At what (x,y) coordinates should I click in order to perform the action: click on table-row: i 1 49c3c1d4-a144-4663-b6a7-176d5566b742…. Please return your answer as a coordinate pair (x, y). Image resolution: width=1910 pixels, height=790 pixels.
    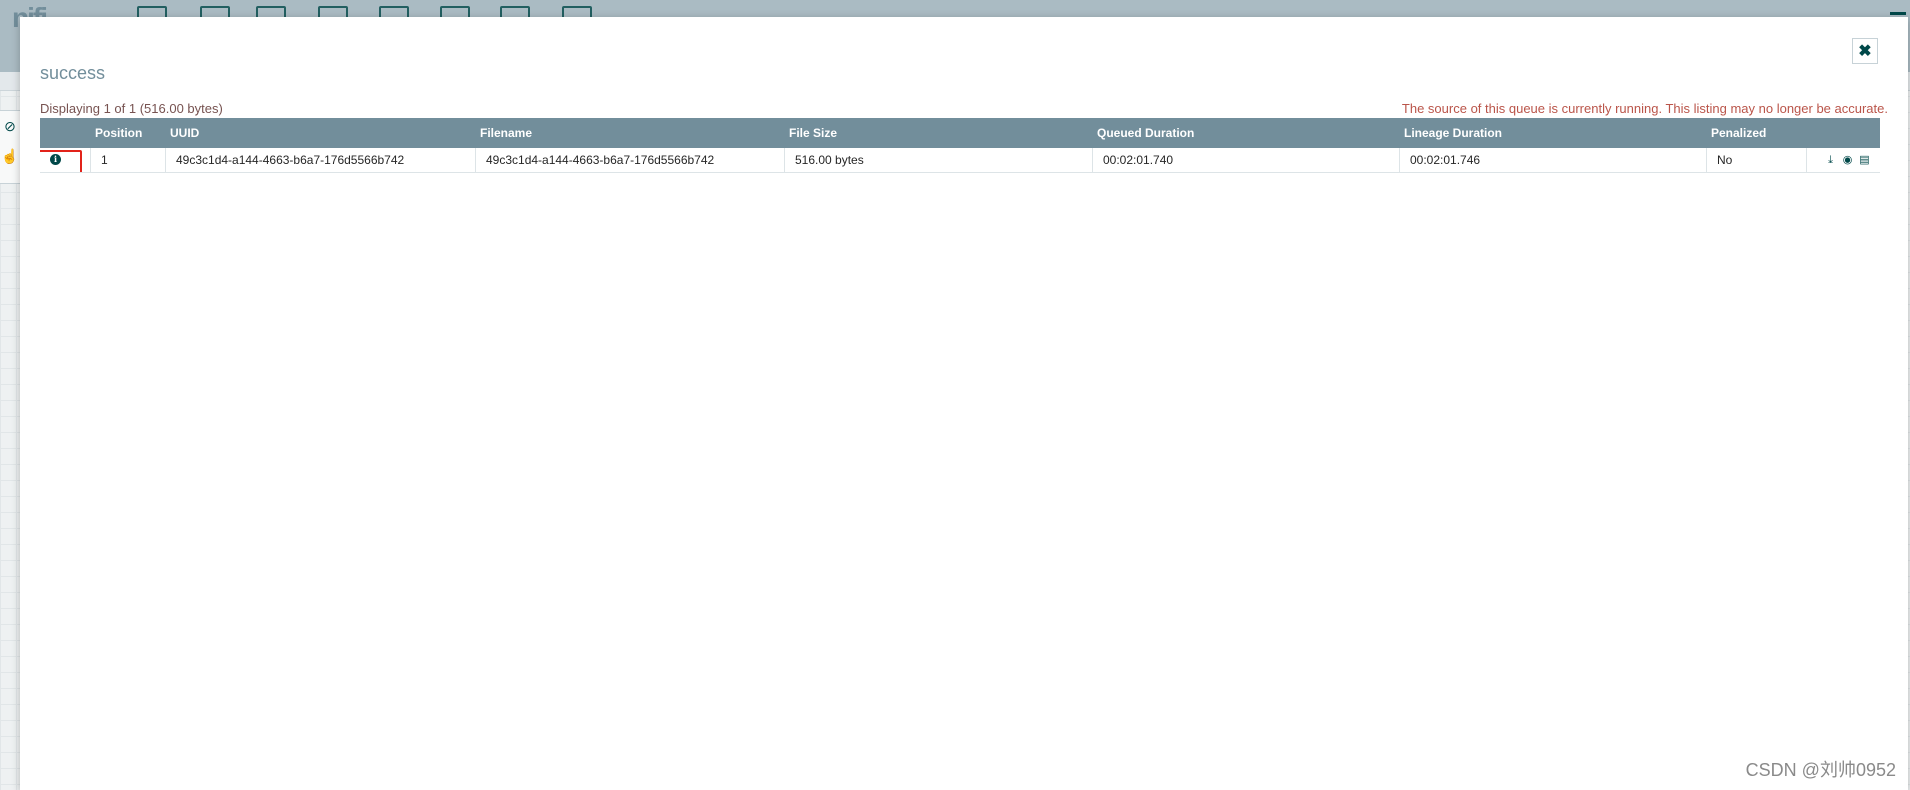
    Looking at the image, I should click on (960, 160).